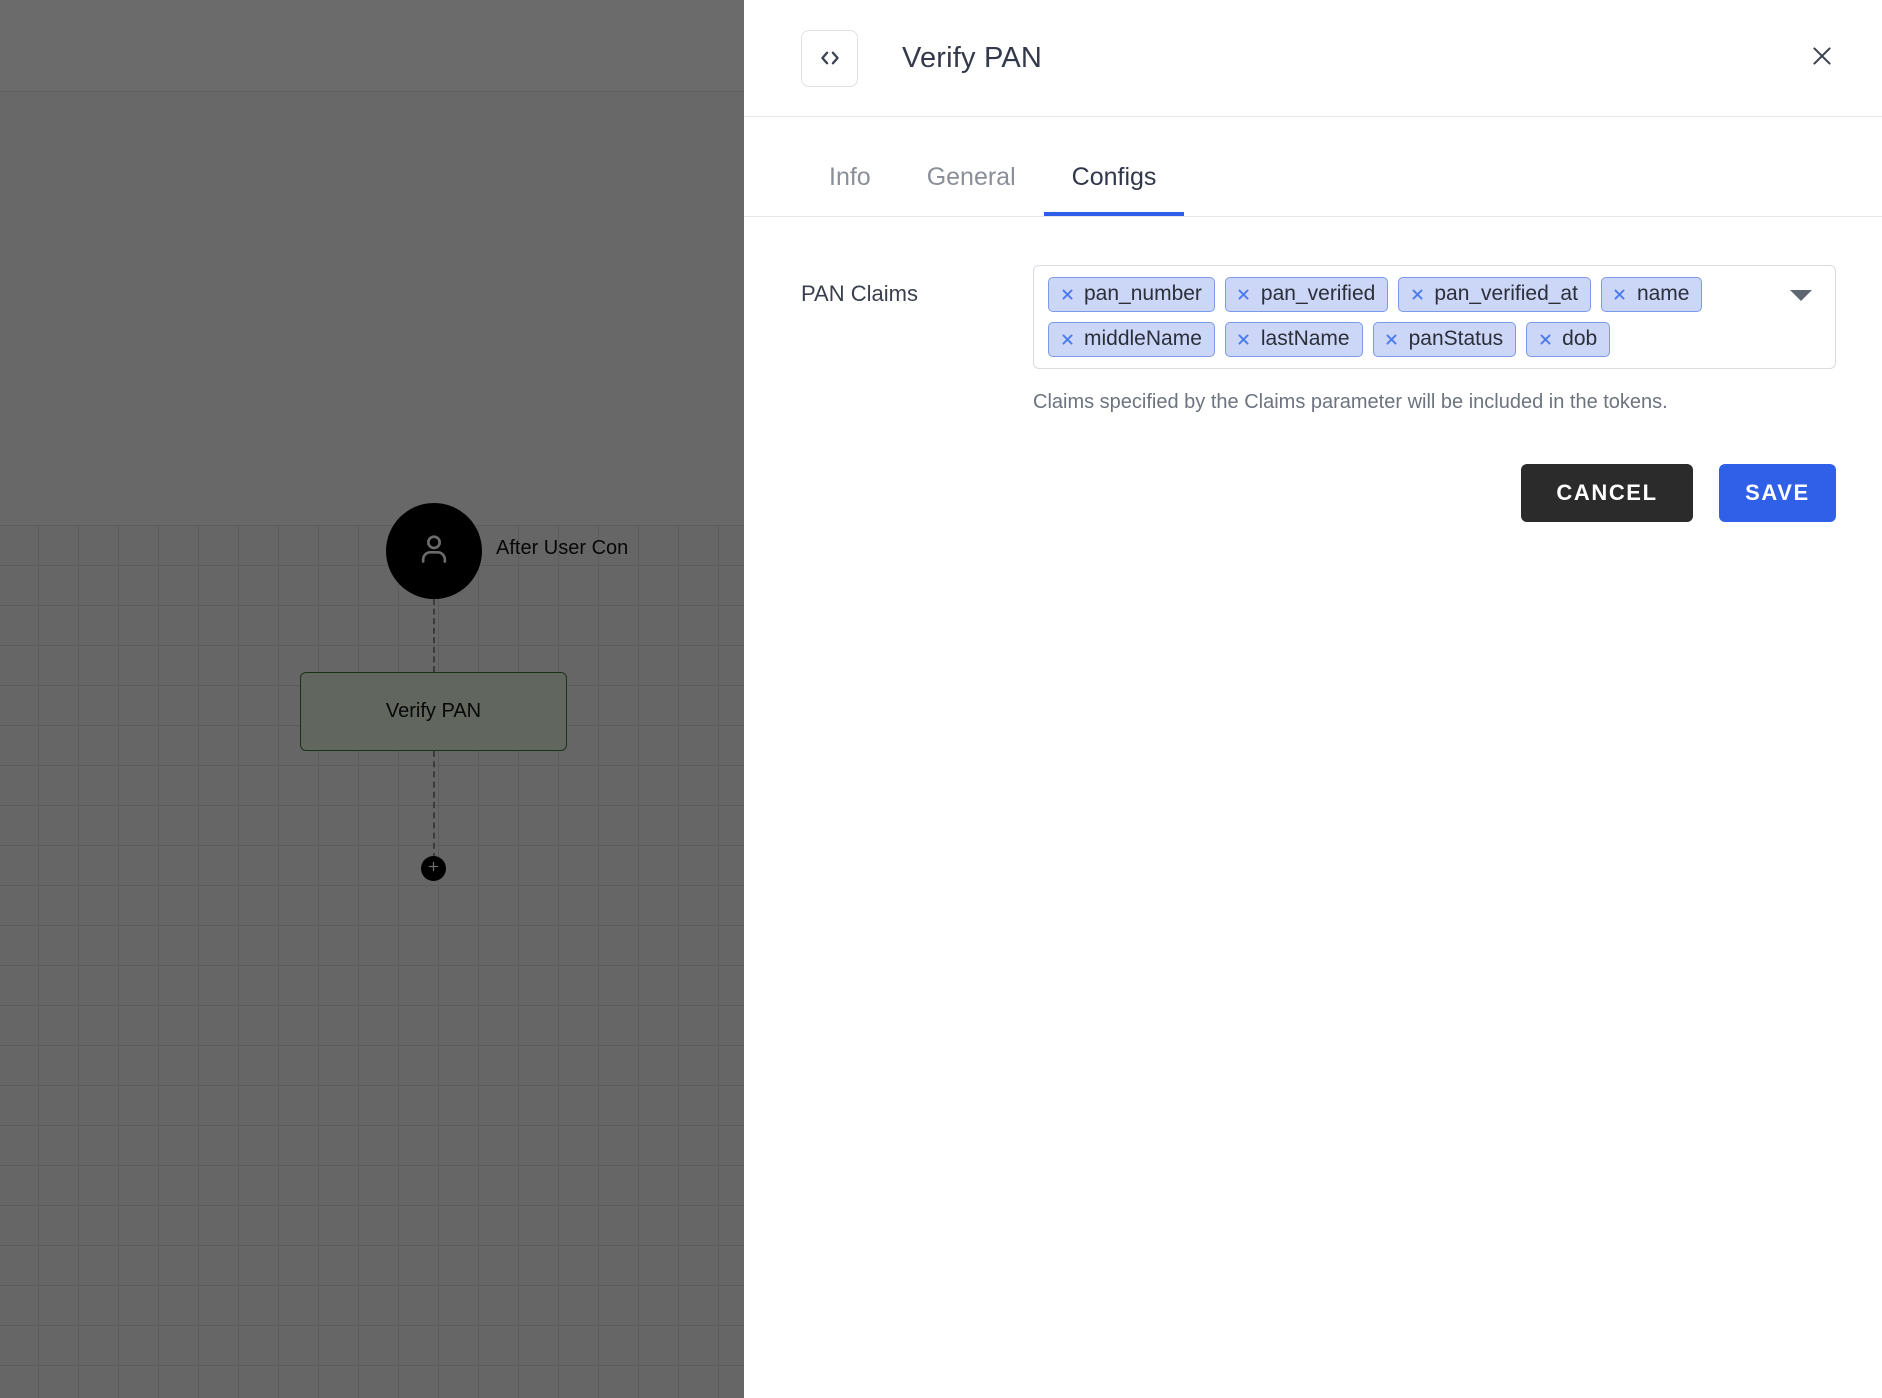  I want to click on tab-general: General, so click(971, 182).